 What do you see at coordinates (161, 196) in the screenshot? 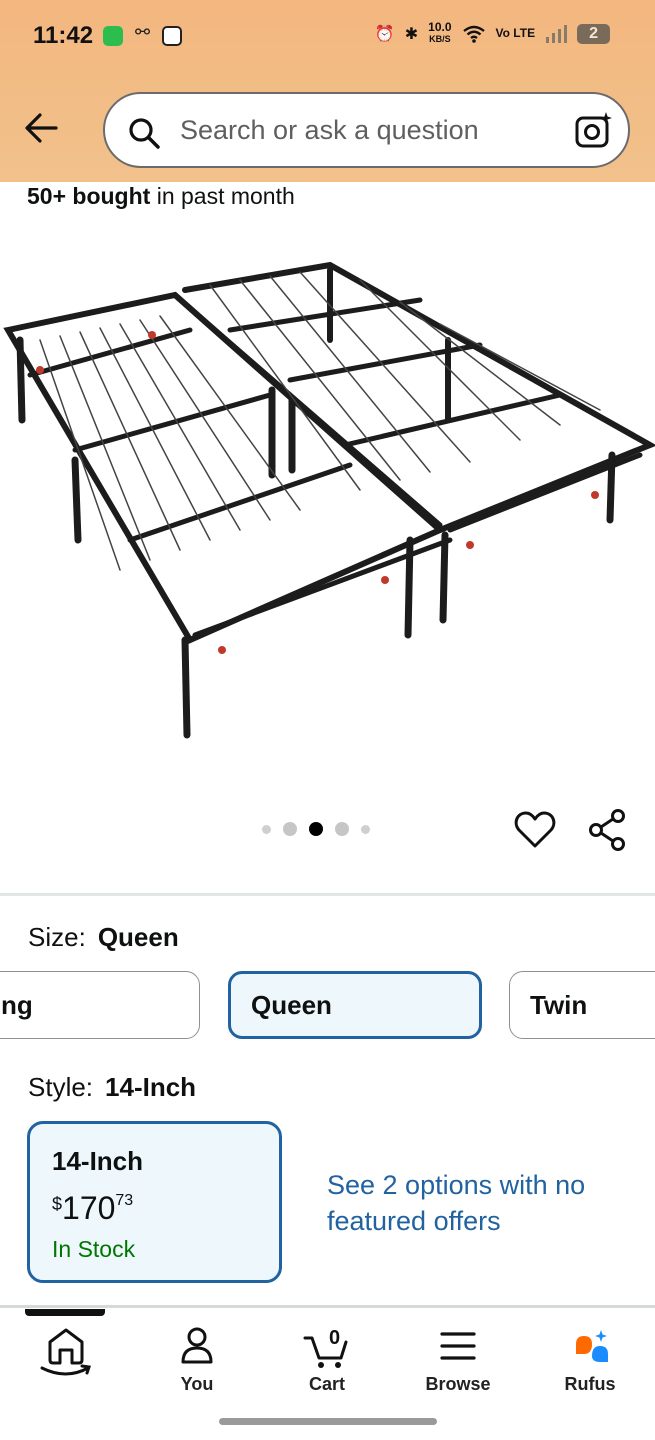
I see `bought-count: 50+ bought in past month` at bounding box center [161, 196].